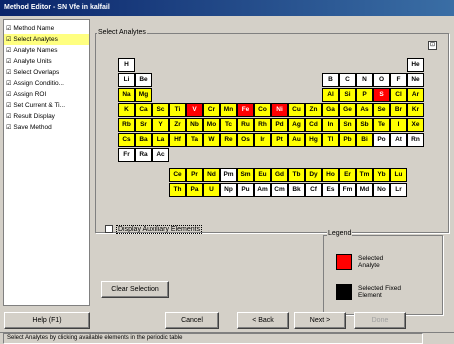 This screenshot has width=454, height=344. What do you see at coordinates (296, 175) in the screenshot?
I see `element-tb: Tb` at bounding box center [296, 175].